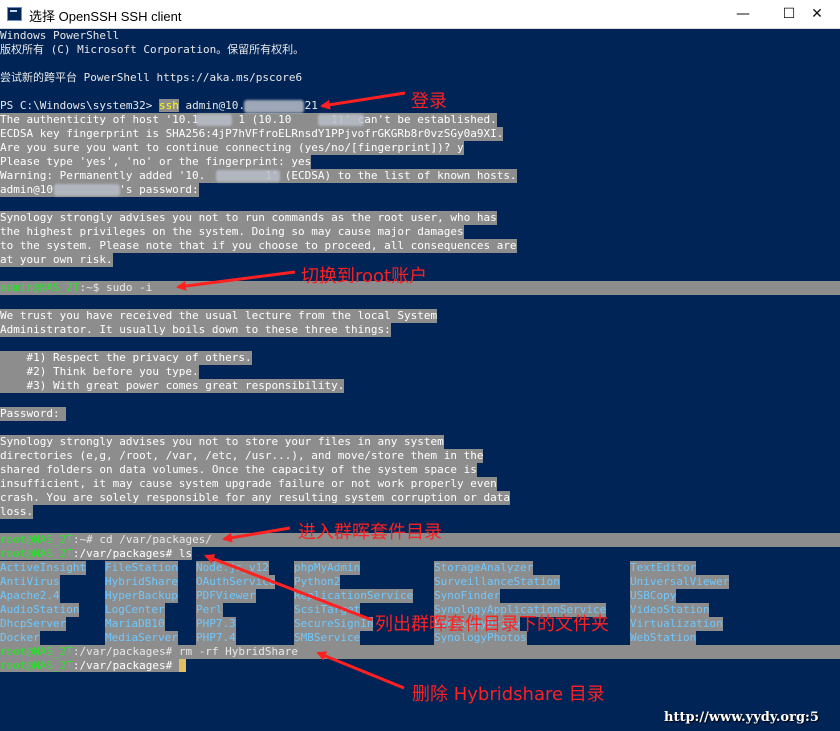 This screenshot has height=731, width=840. Describe the element at coordinates (126, 358) in the screenshot. I see `rule-line: #1) Respect the privacy of others.` at that location.